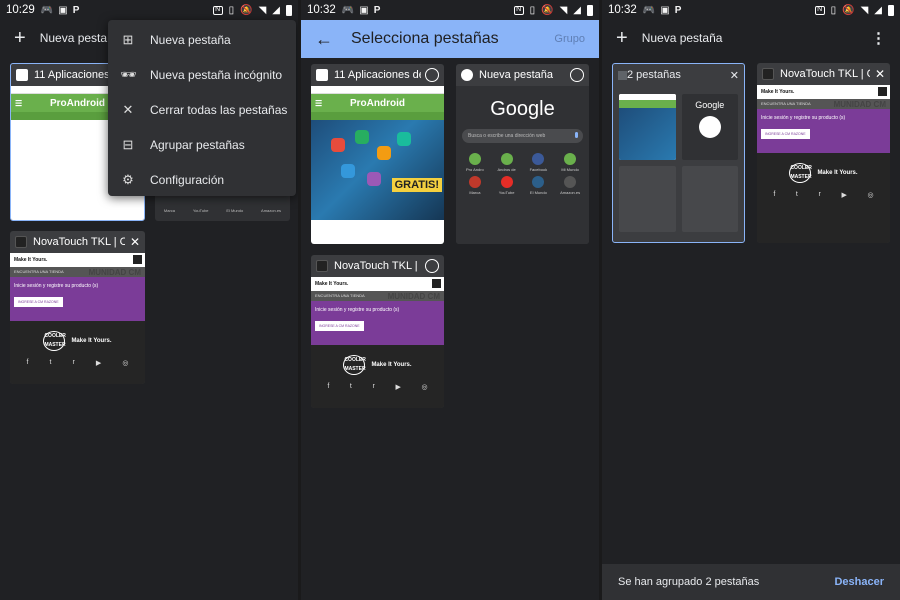  I want to click on group-icon: ⊟, so click(128, 144).